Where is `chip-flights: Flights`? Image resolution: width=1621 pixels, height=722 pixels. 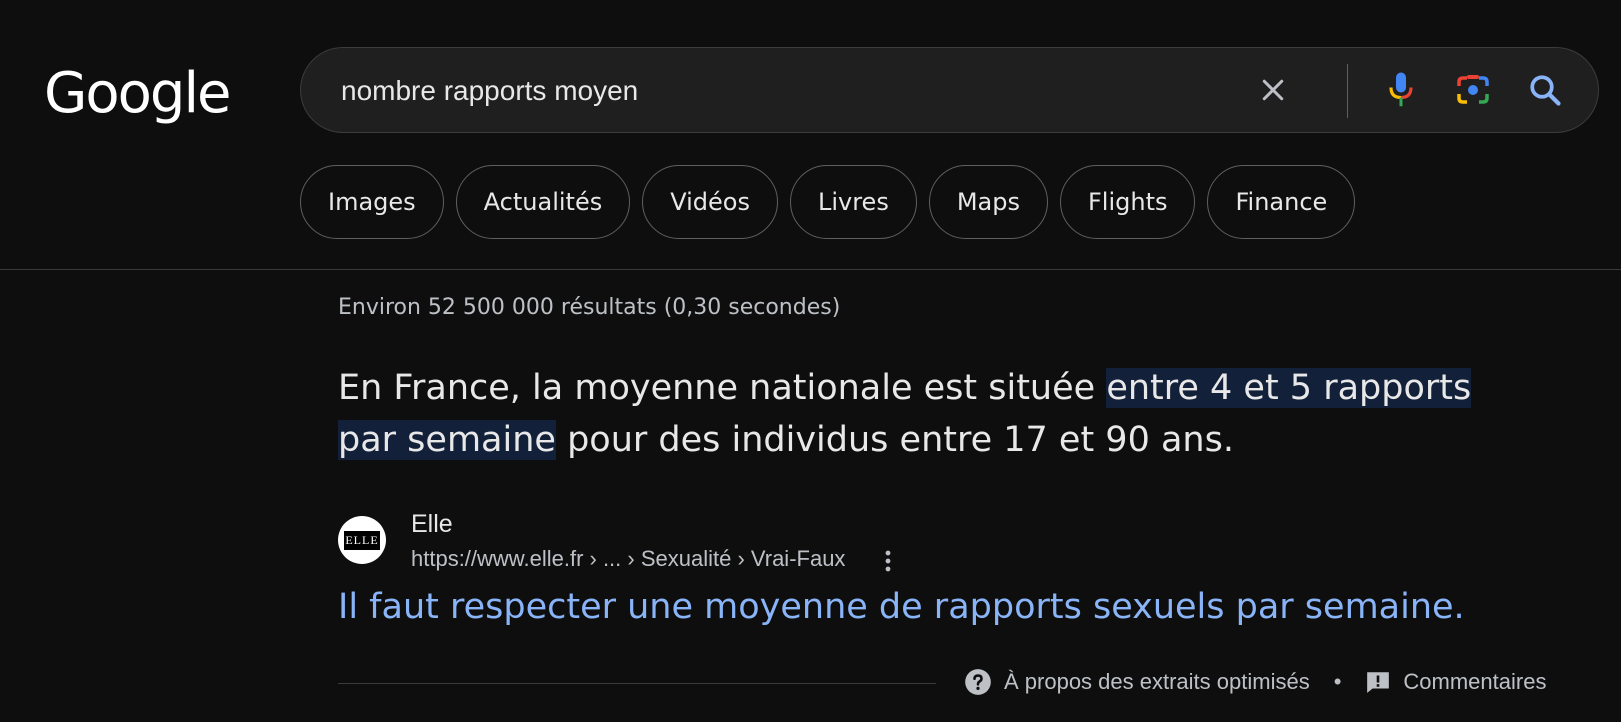 chip-flights: Flights is located at coordinates (1127, 202).